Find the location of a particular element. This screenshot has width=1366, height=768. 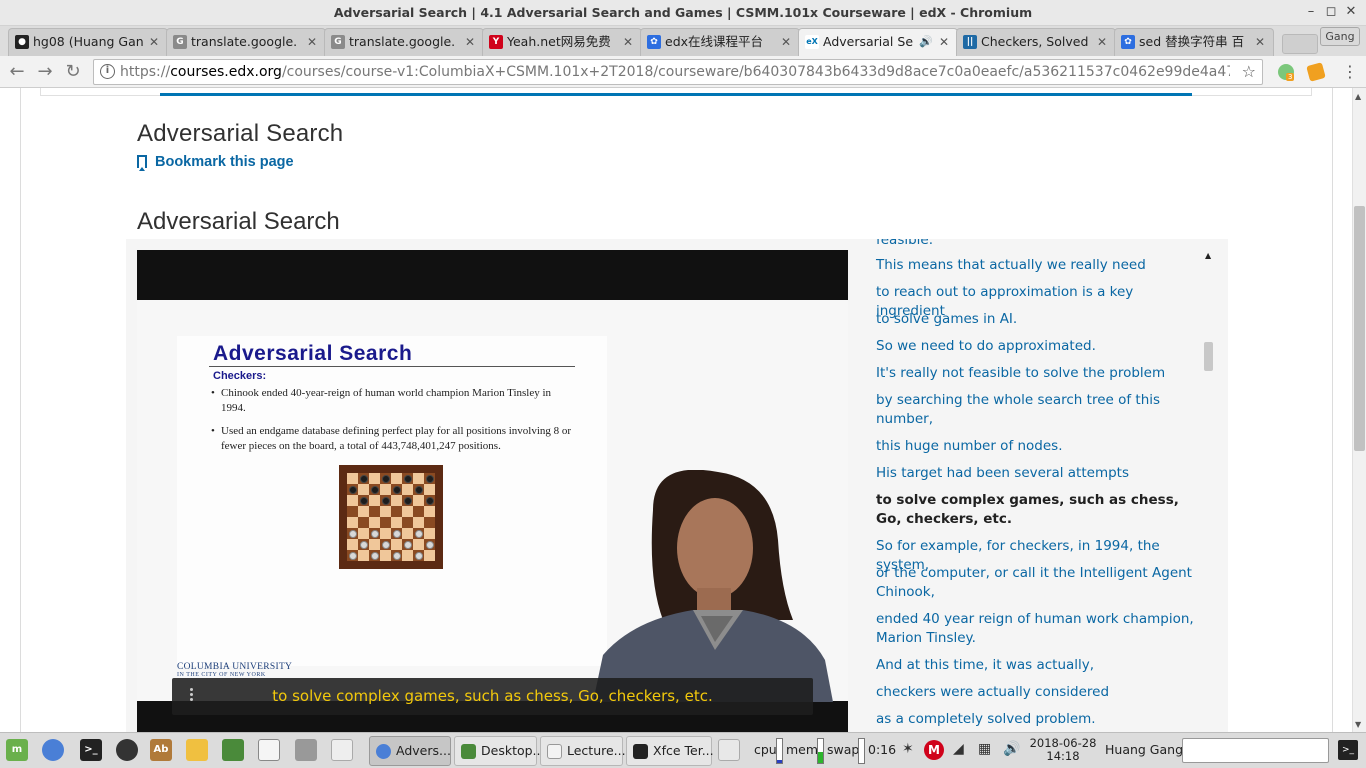

checkerboard-image is located at coordinates (391, 517).